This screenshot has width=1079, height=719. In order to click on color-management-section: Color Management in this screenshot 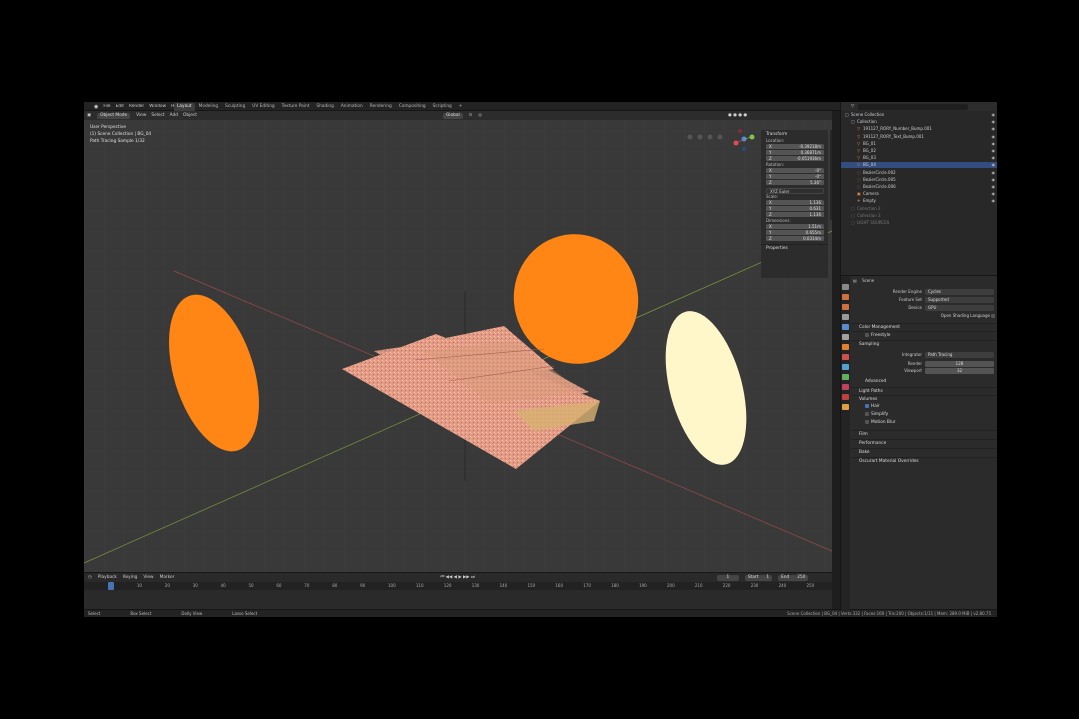, I will do `click(924, 327)`.